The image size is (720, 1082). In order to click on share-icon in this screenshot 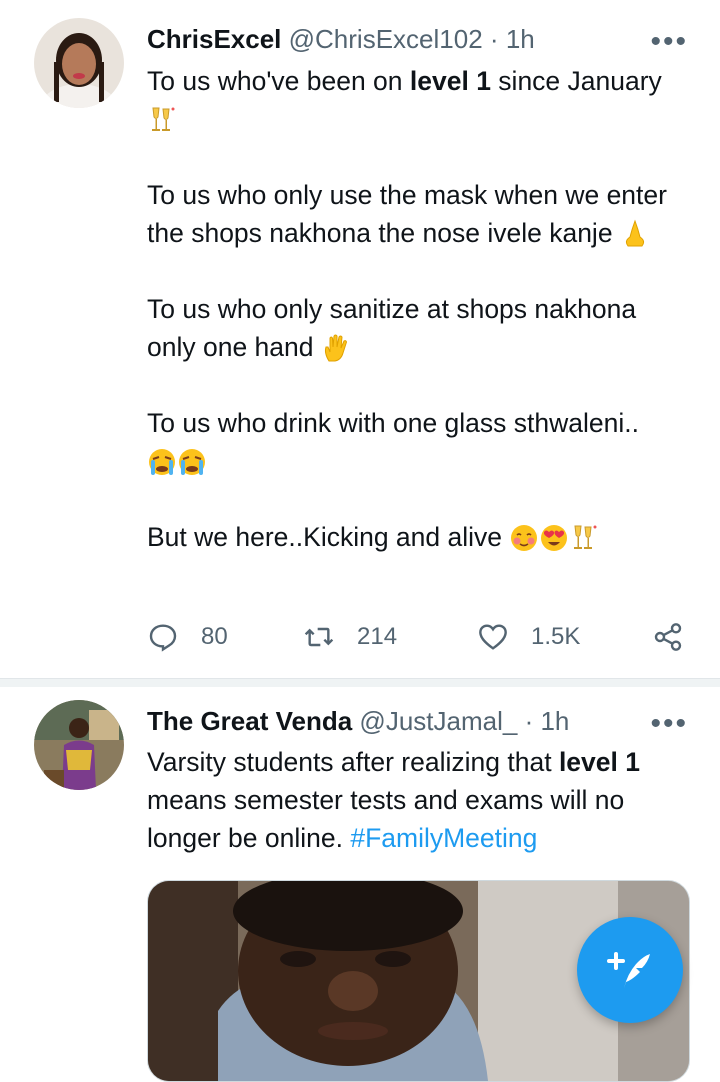, I will do `click(668, 637)`.